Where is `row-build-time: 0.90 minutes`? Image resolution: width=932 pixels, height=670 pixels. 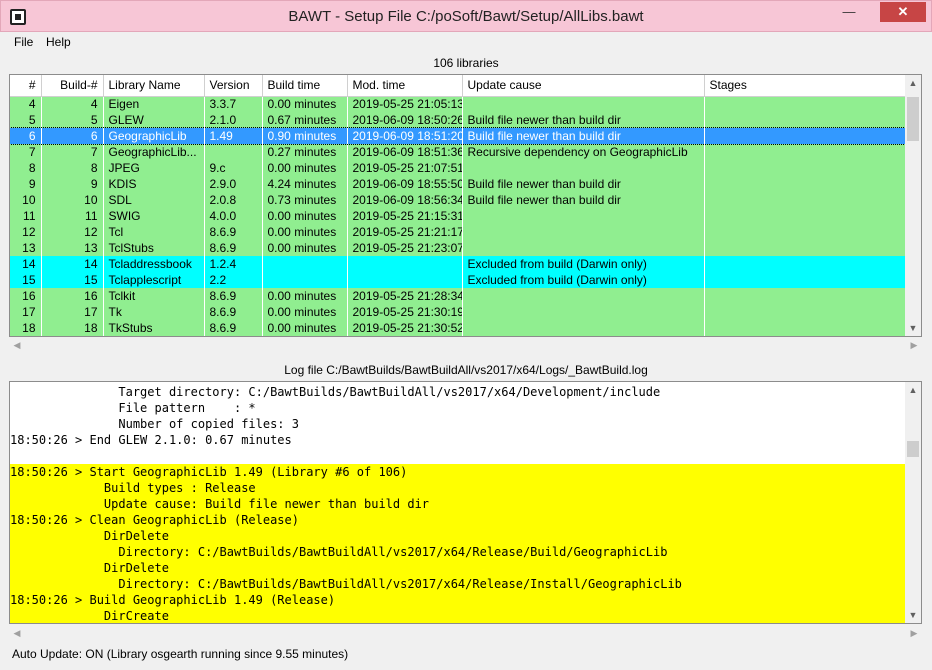 row-build-time: 0.90 minutes is located at coordinates (305, 136).